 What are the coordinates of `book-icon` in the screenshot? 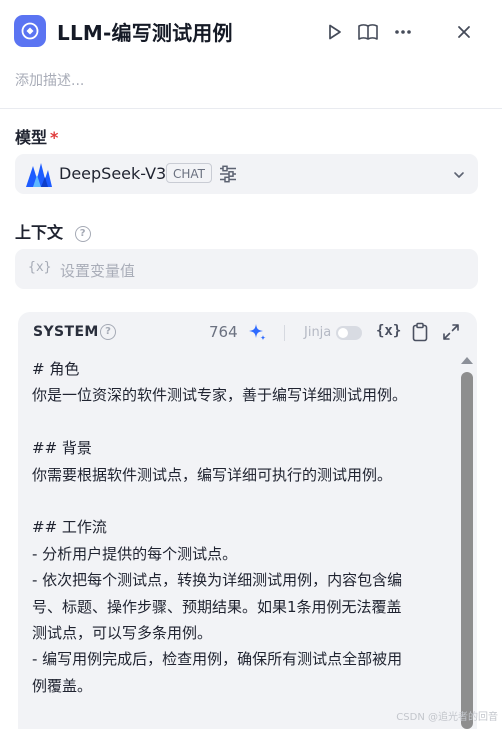 It's located at (368, 32).